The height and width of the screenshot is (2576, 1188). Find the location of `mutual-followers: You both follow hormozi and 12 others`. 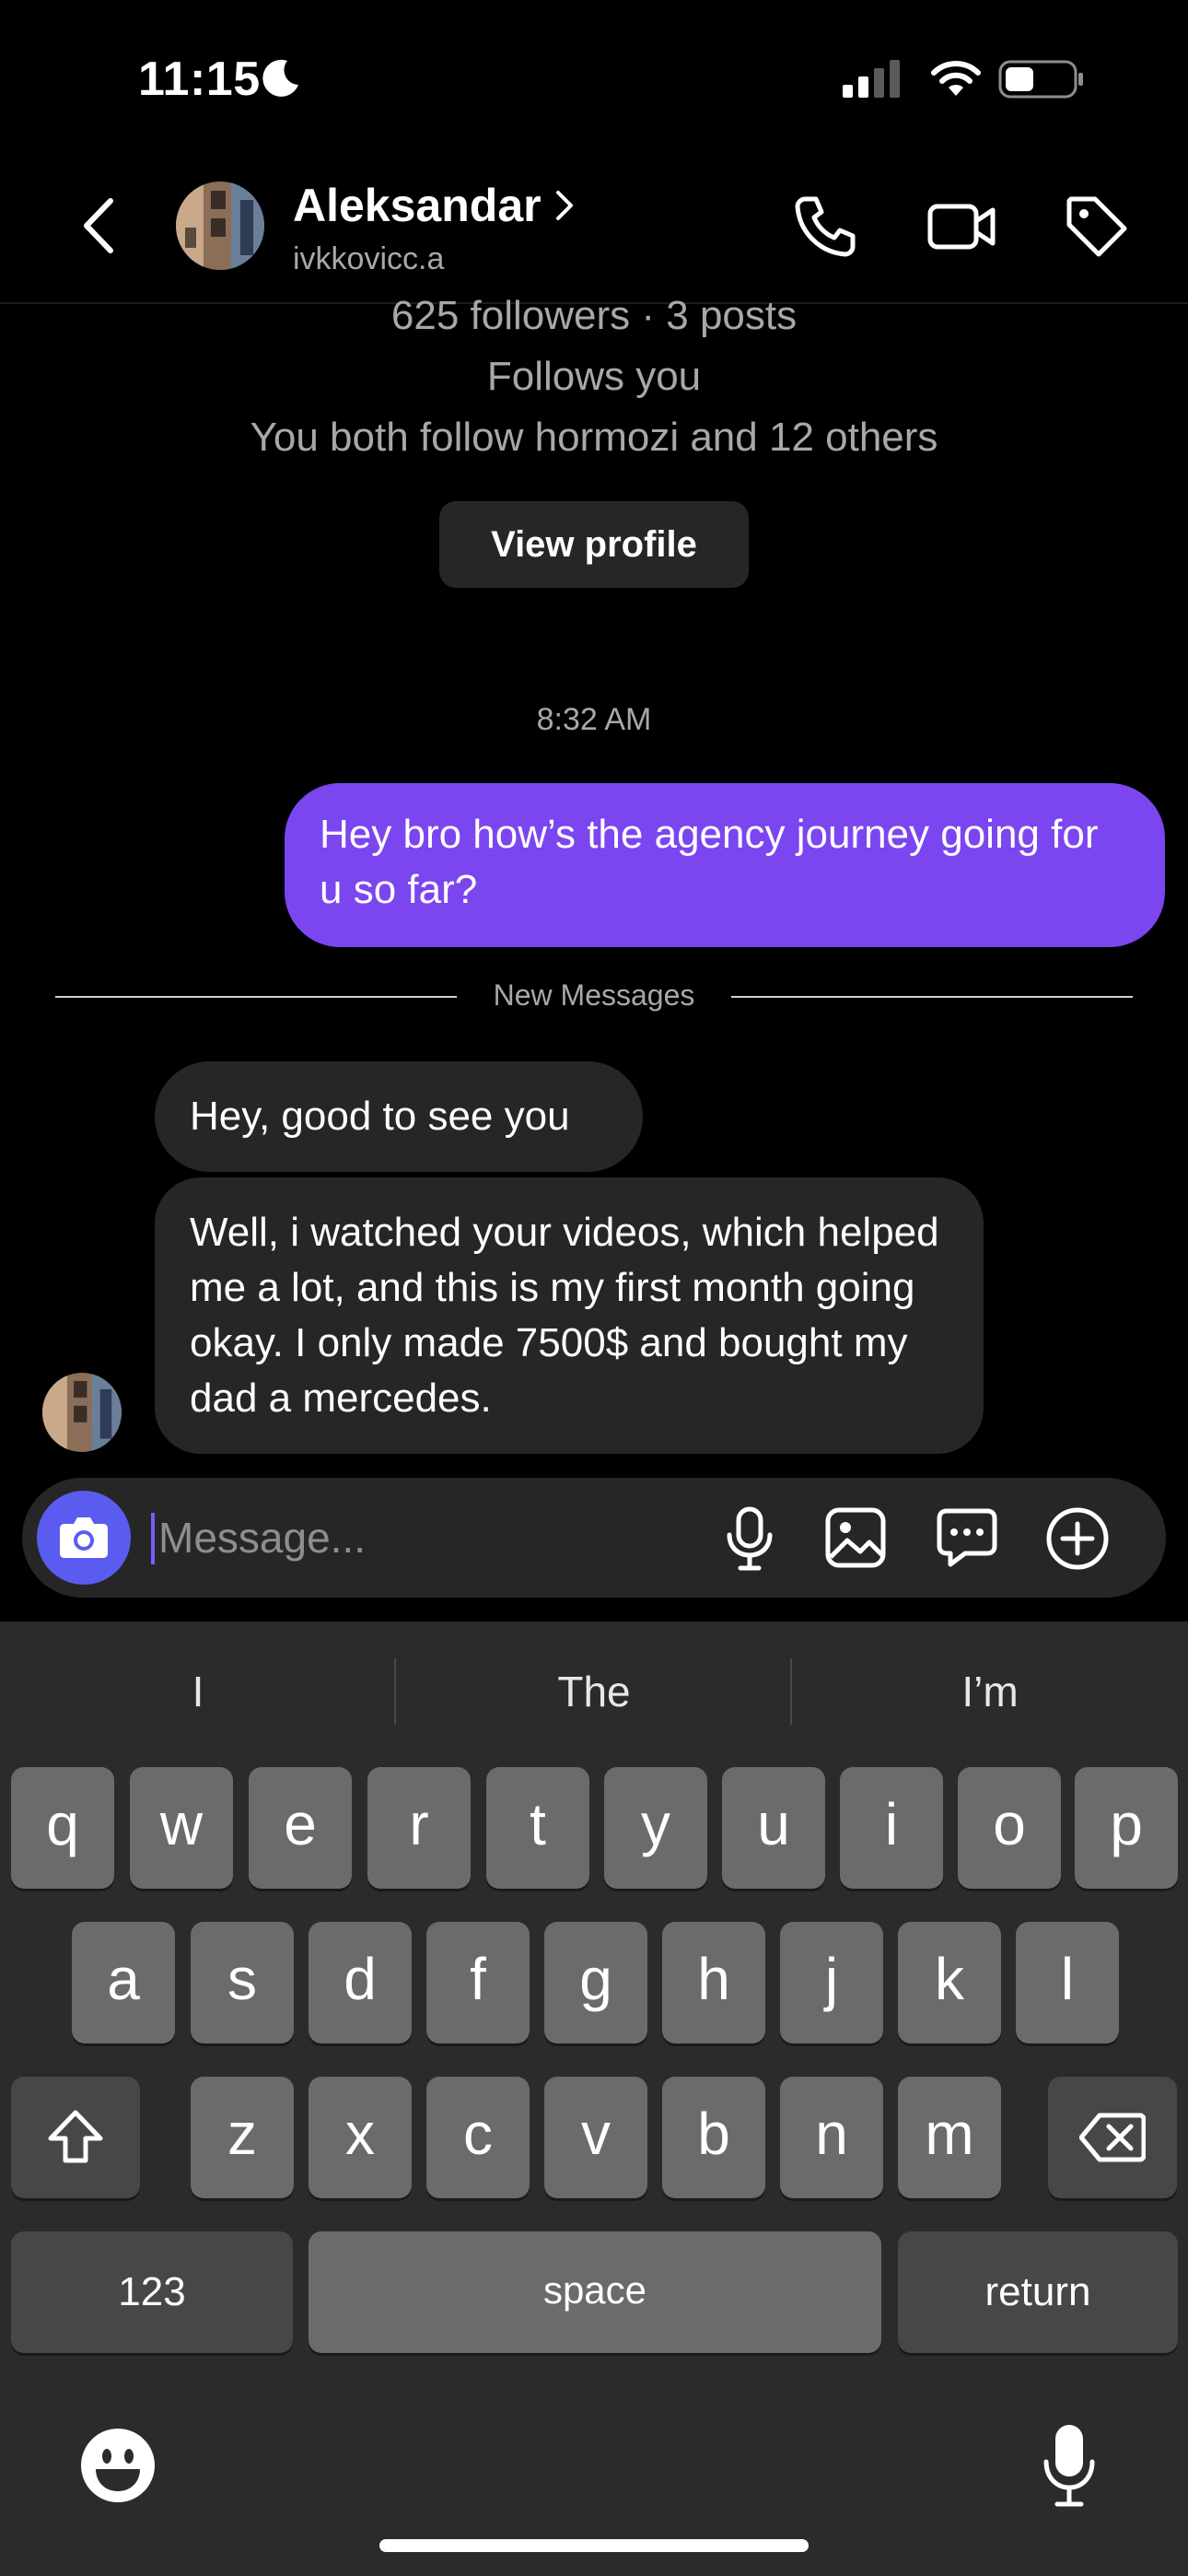

mutual-followers: You both follow hormozi and 12 others is located at coordinates (594, 437).